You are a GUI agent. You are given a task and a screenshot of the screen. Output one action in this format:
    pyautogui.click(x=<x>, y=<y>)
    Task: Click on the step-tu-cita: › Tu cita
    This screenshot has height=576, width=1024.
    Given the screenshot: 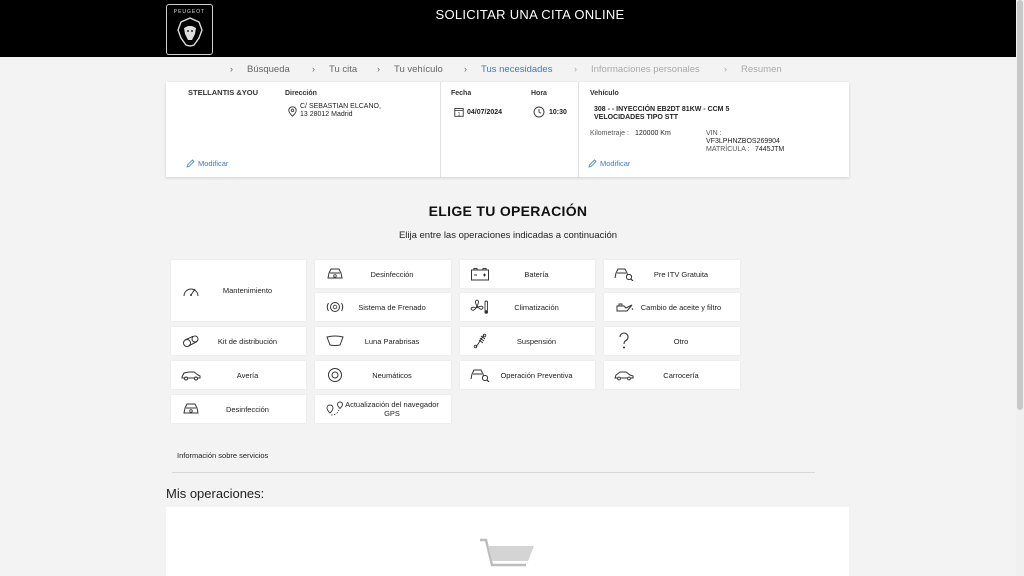 What is the action you would take?
    pyautogui.click(x=334, y=69)
    